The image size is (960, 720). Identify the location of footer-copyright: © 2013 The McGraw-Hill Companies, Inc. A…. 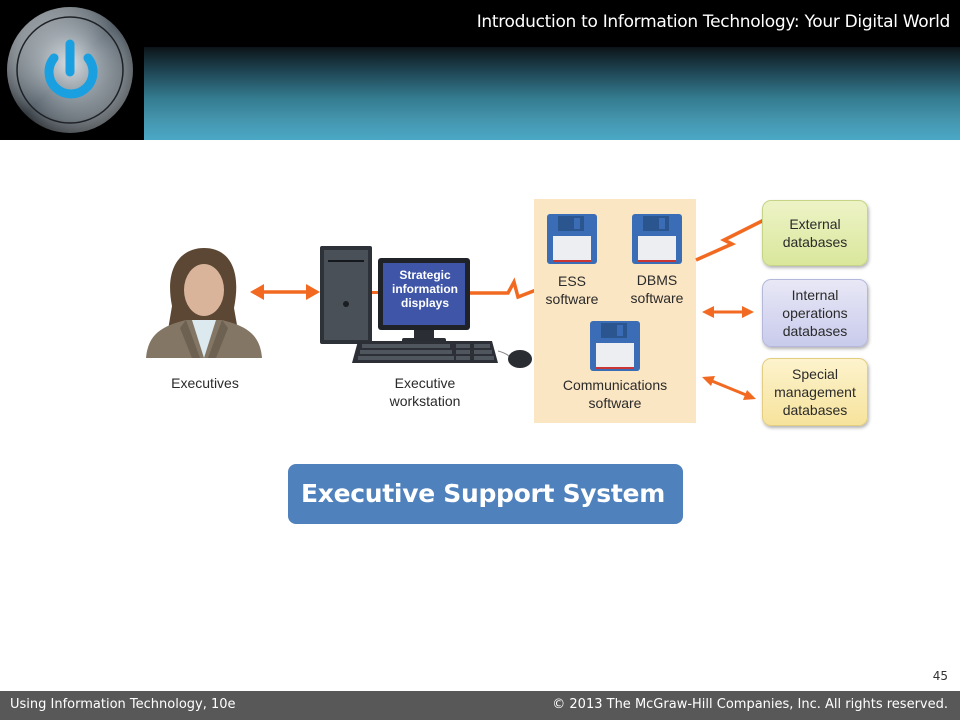
(750, 704).